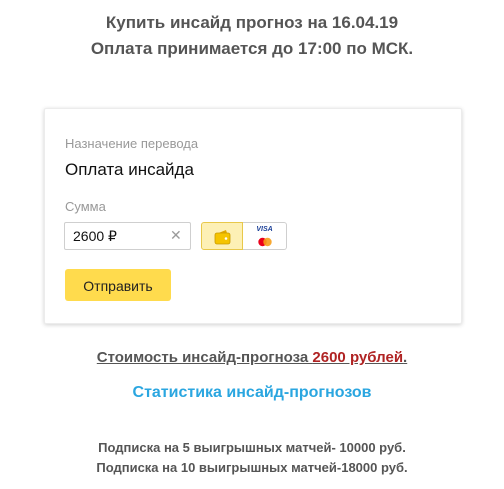 This screenshot has height=489, width=504. What do you see at coordinates (252, 48) in the screenshot?
I see `header-deadline-line: Оплата принимается до 17:00 по МСК.` at bounding box center [252, 48].